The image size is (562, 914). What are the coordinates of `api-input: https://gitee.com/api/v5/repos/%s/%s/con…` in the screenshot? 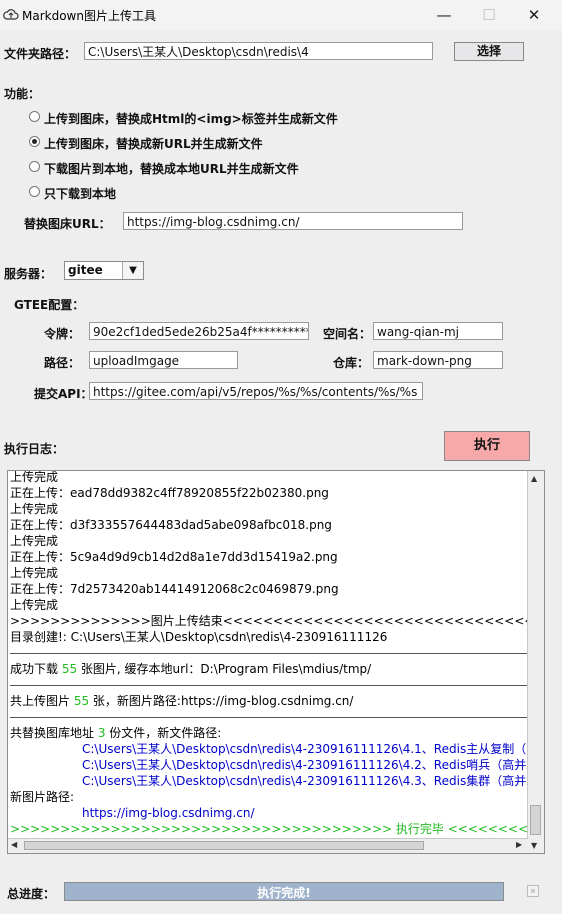 It's located at (256, 391).